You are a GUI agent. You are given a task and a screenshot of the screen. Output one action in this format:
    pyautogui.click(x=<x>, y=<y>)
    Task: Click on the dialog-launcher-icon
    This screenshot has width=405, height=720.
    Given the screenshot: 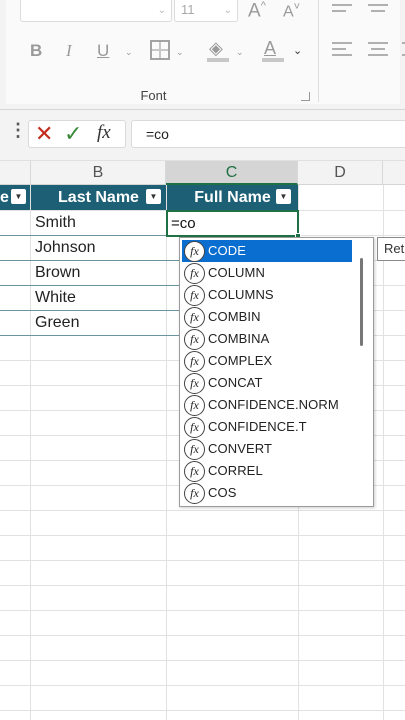 What is the action you would take?
    pyautogui.click(x=305, y=96)
    